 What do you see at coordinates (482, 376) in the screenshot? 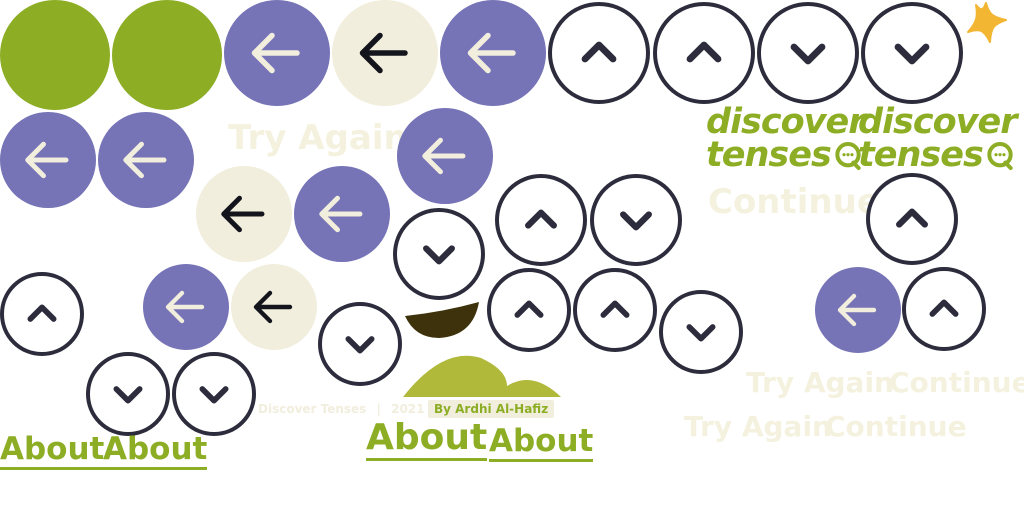
I see `hill-shape` at bounding box center [482, 376].